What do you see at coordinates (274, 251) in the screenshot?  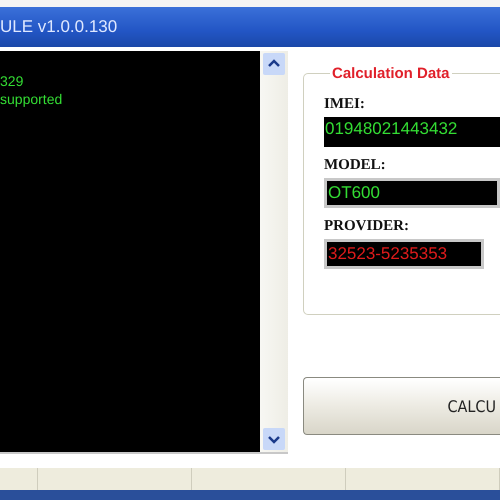 I see `scrollbar` at bounding box center [274, 251].